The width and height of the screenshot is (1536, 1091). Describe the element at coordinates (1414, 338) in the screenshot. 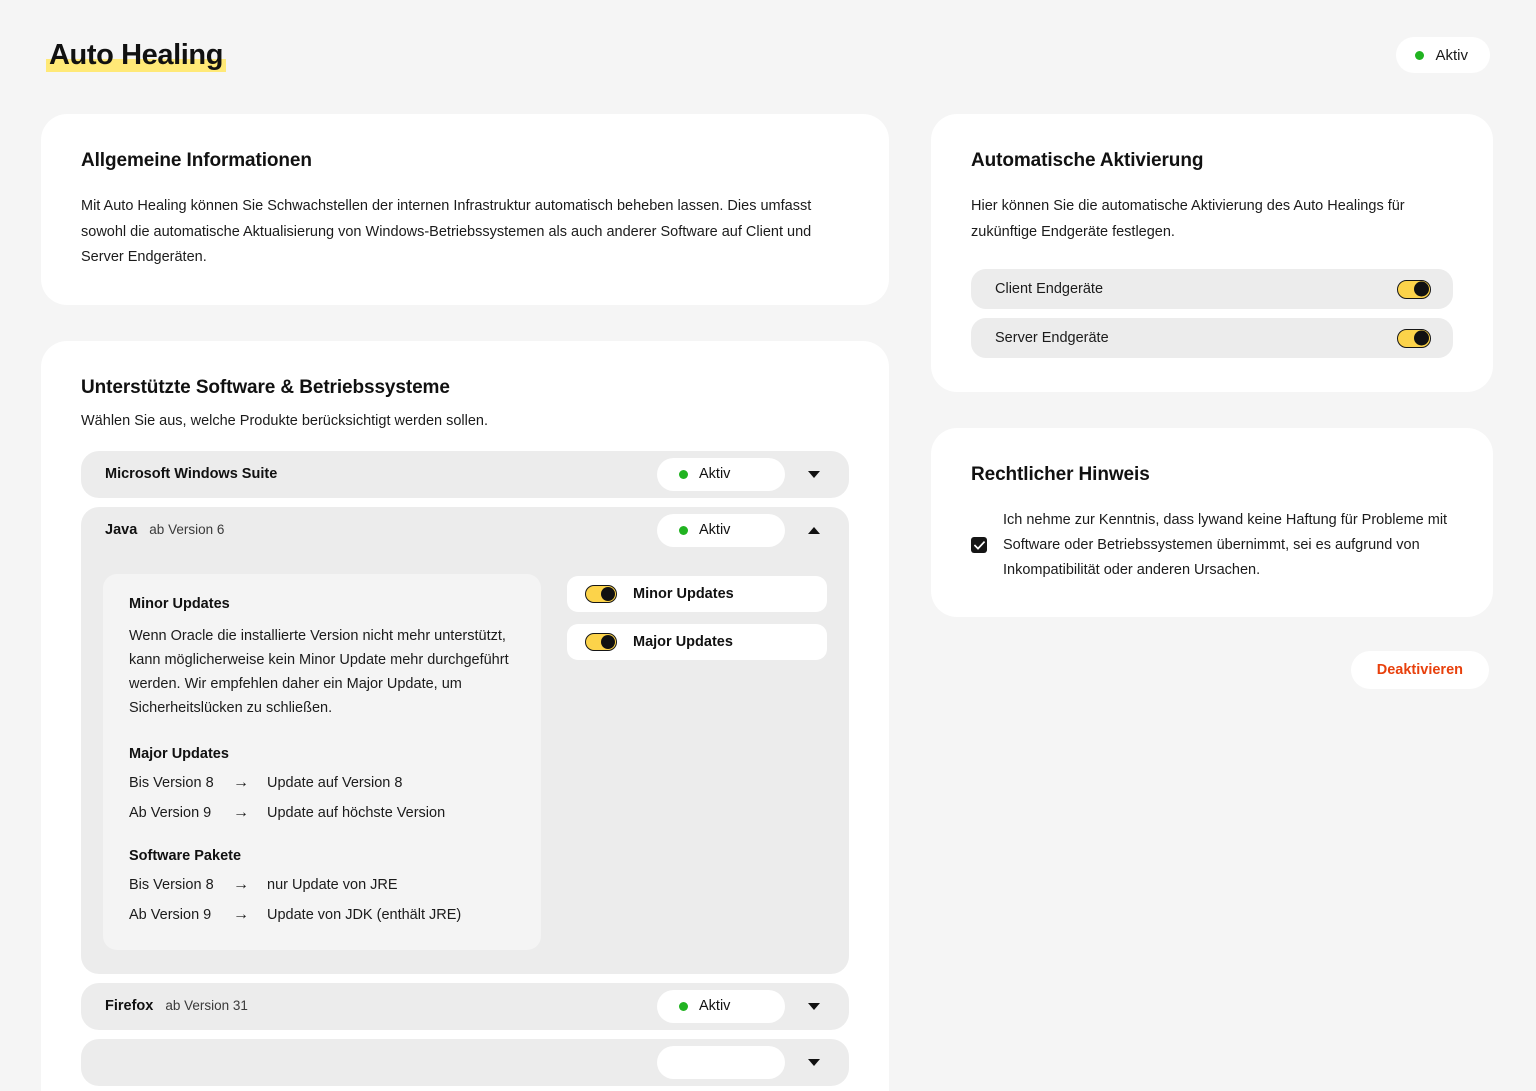

I see `toggle-switch-server-devices` at that location.